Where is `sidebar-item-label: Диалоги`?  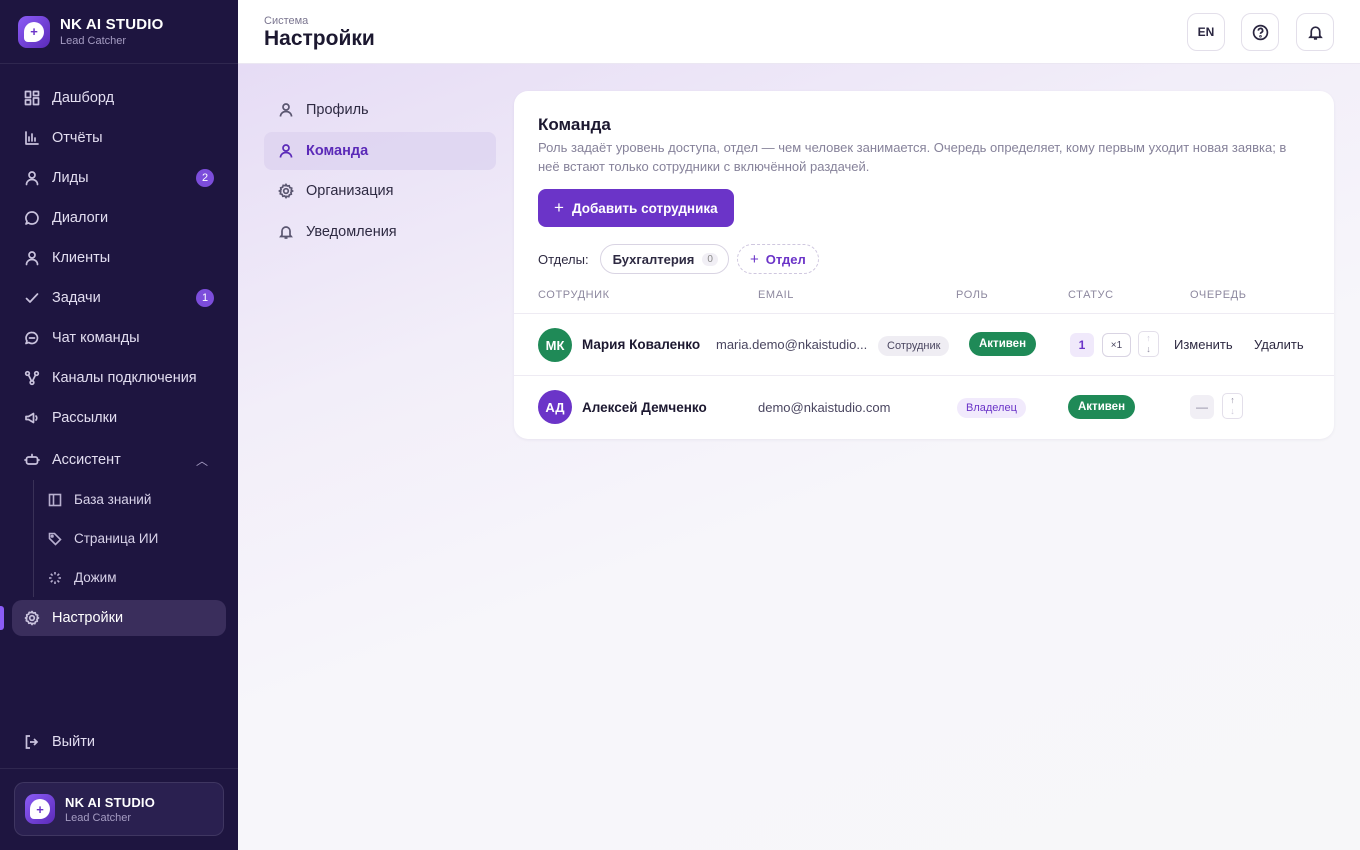
sidebar-item-label: Диалоги is located at coordinates (80, 218).